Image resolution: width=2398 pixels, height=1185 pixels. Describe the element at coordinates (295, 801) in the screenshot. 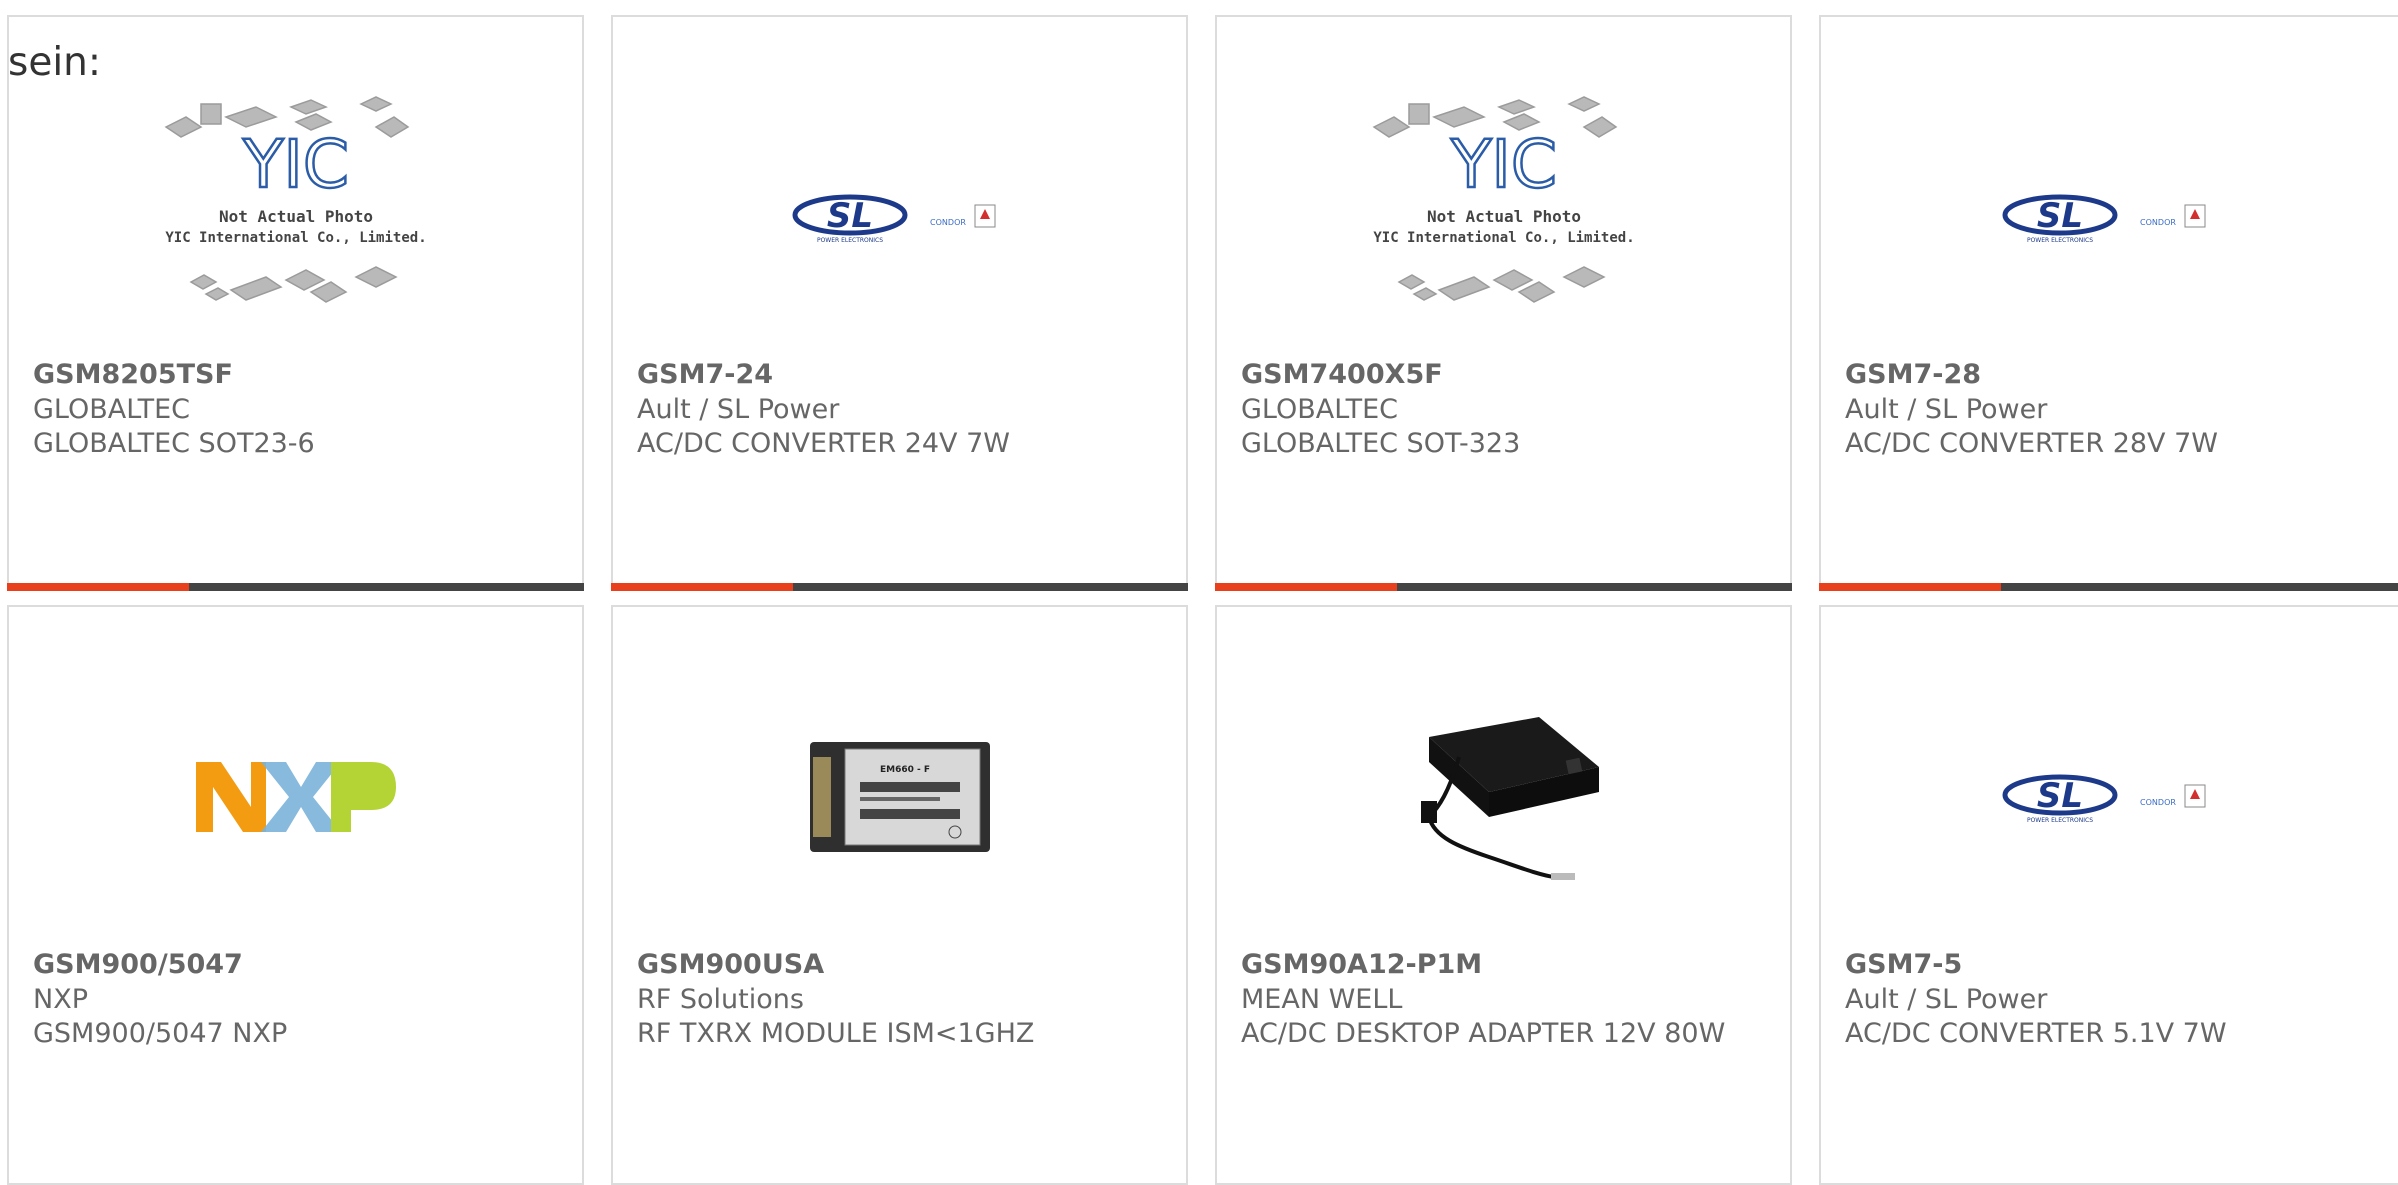

I see `nxp-logo-icon: NXP` at that location.